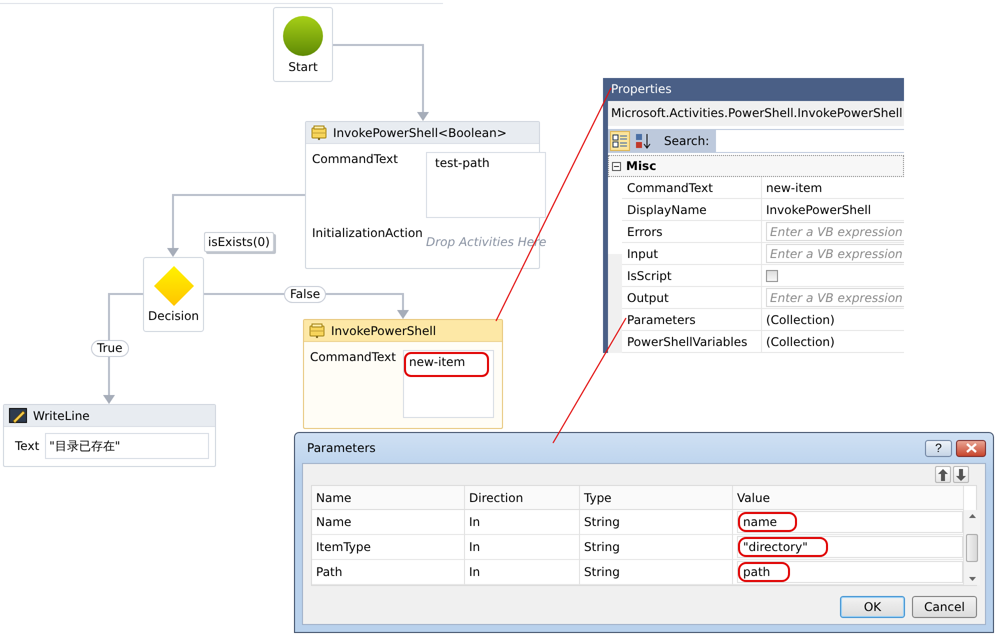 The image size is (998, 635). What do you see at coordinates (850, 547) in the screenshot?
I see `value-field: "directory"` at bounding box center [850, 547].